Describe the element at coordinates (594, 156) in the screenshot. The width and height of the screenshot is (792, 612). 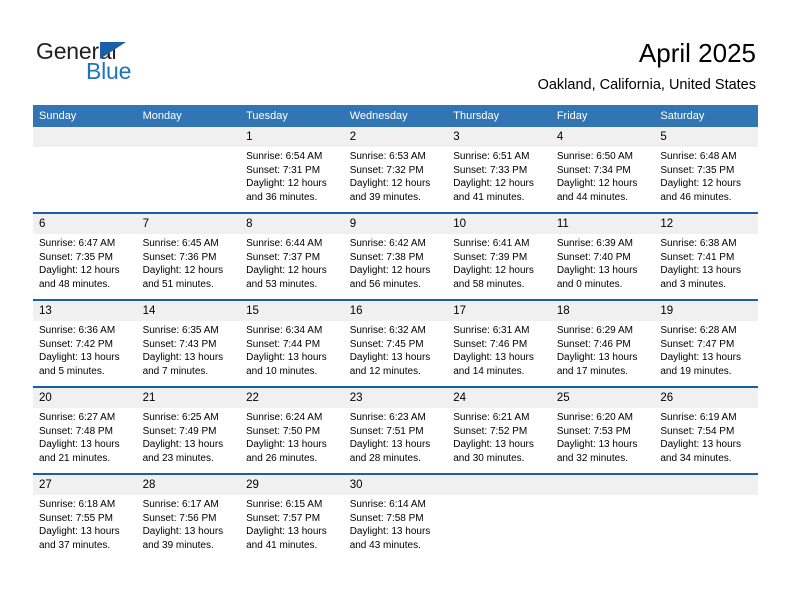
I see `day-sunrise-text: Sunrise: 6:50 AM` at that location.